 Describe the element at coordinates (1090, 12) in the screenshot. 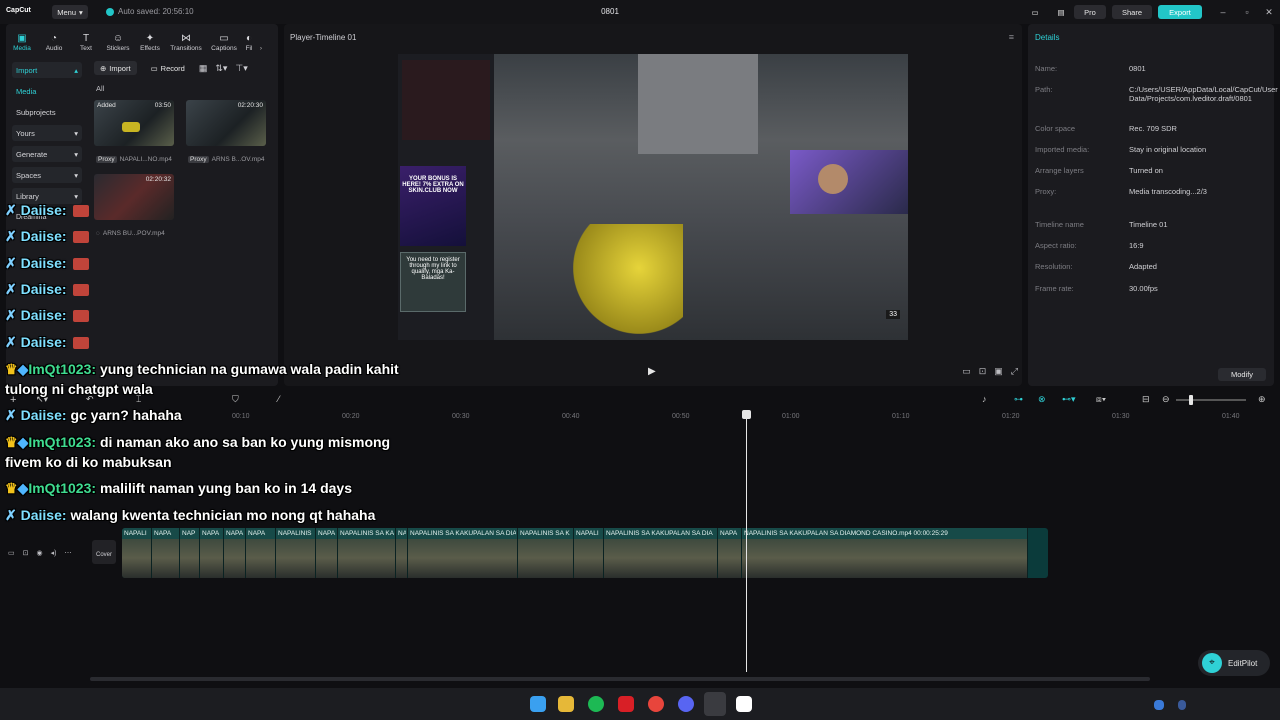

I see `pro-button: Pro` at that location.